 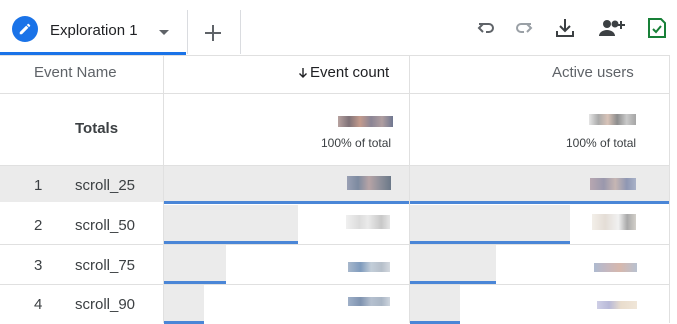 I want to click on row-index: 1, so click(x=38, y=185).